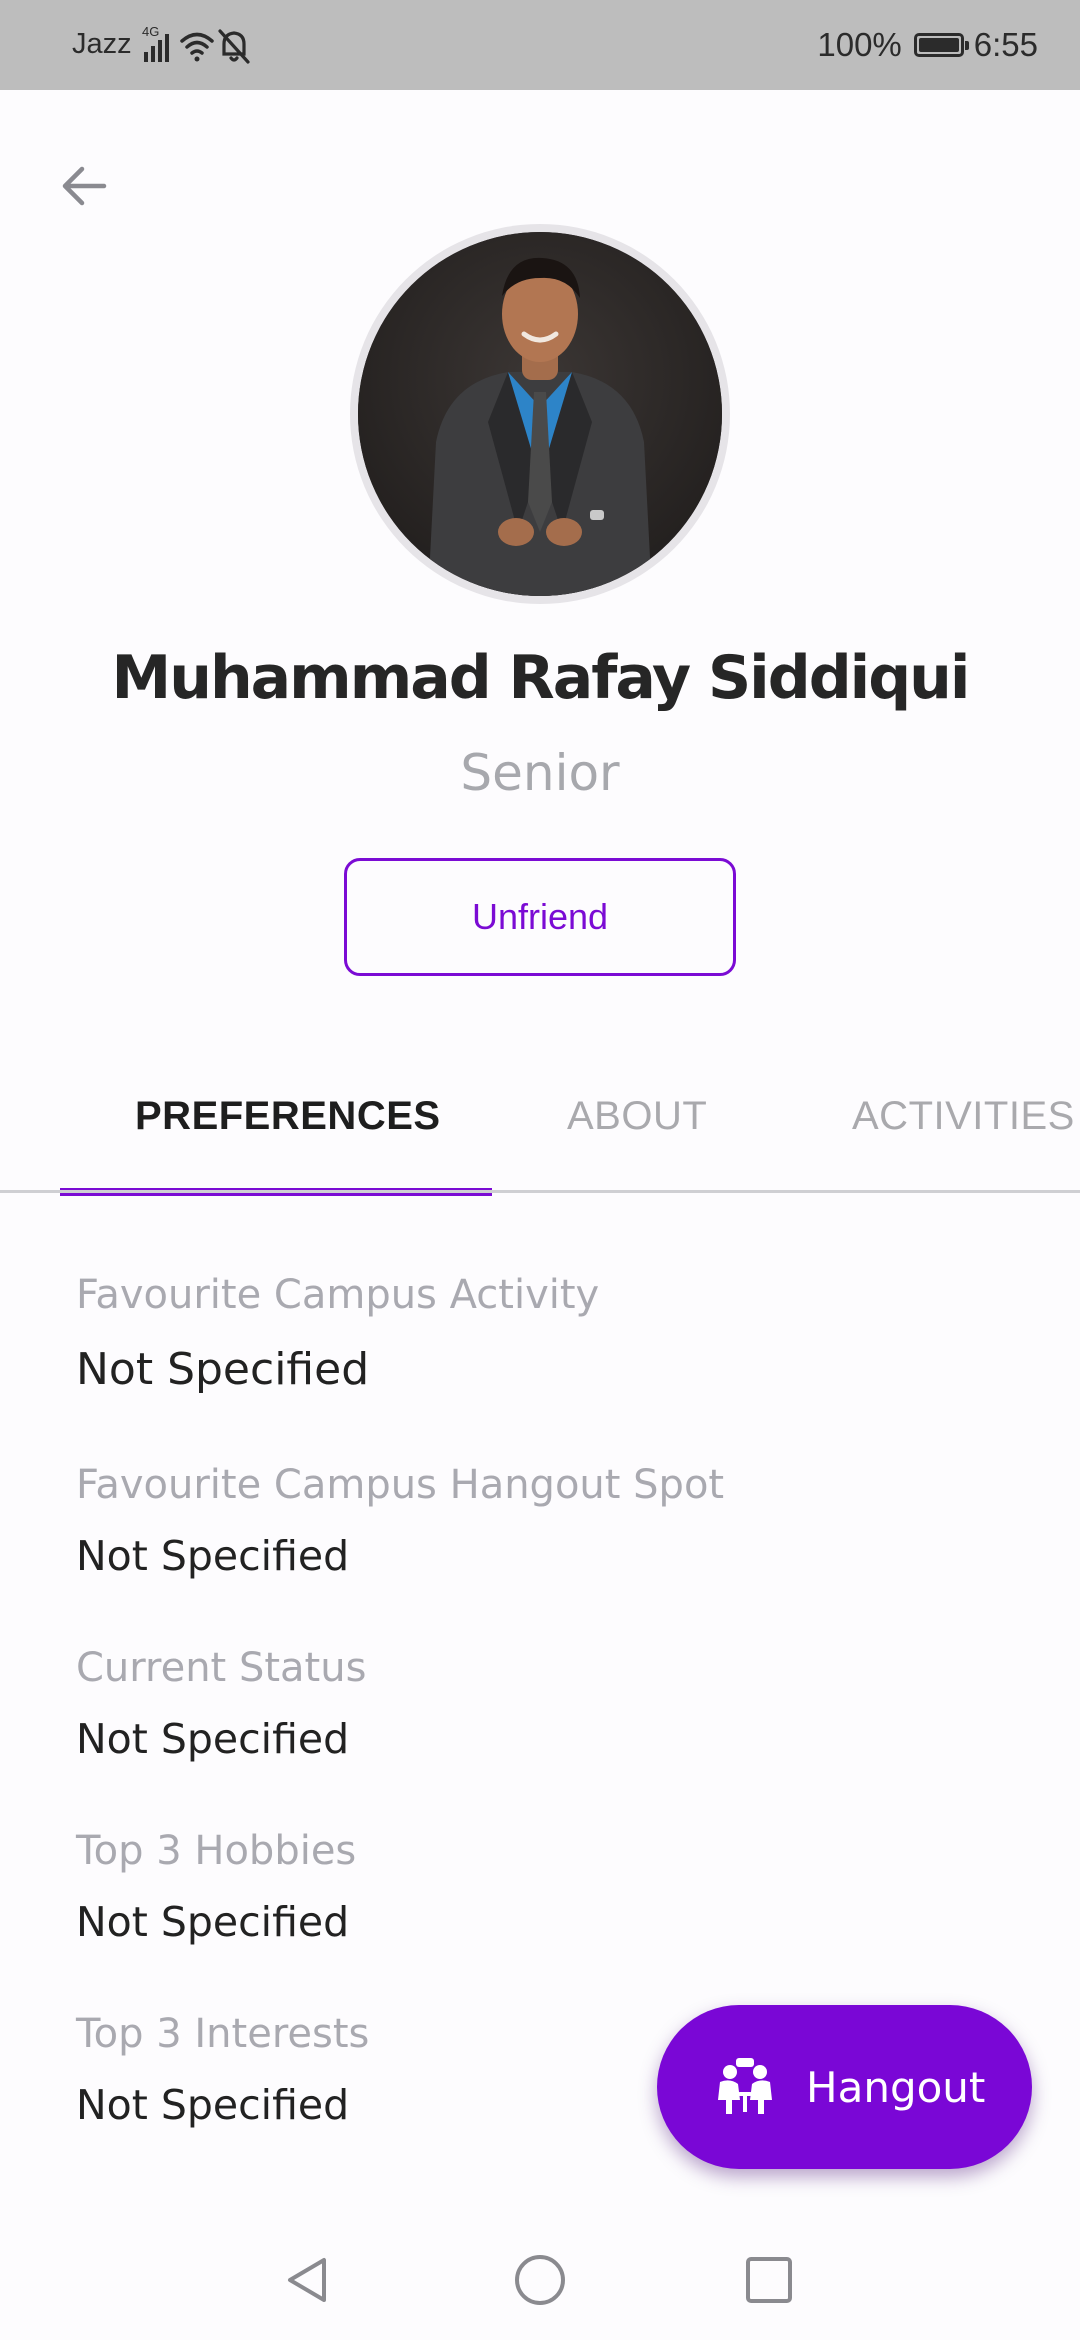 This screenshot has height=2340, width=1080. Describe the element at coordinates (102, 44) in the screenshot. I see `carrier-label: Jazz` at that location.